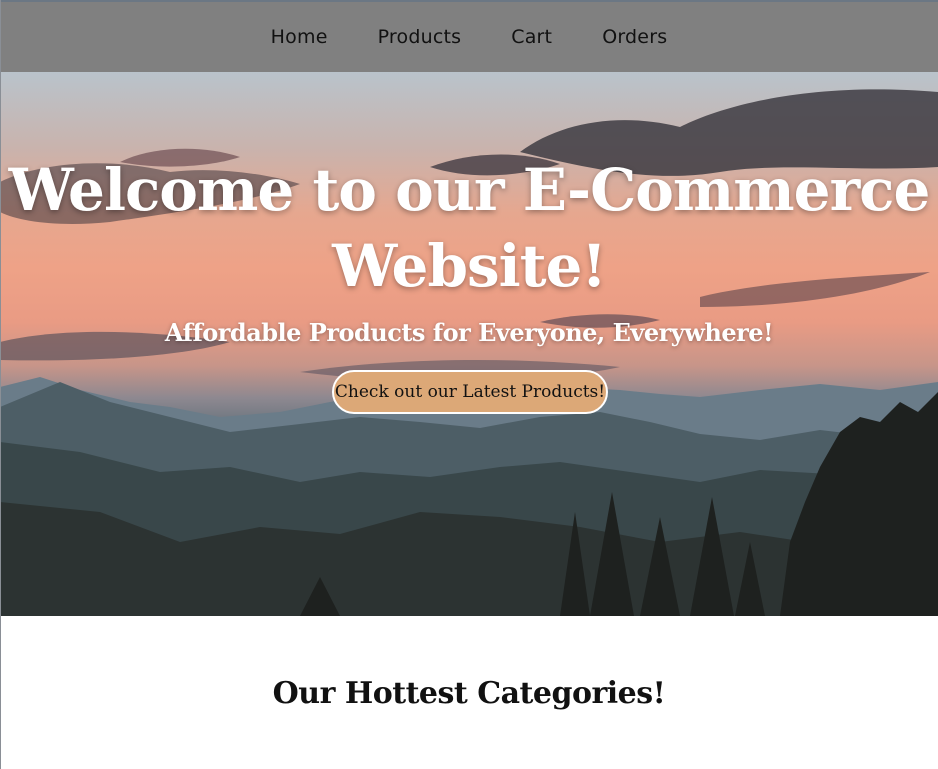 This screenshot has width=938, height=769. What do you see at coordinates (420, 37) in the screenshot?
I see `nav-link-products: Products` at bounding box center [420, 37].